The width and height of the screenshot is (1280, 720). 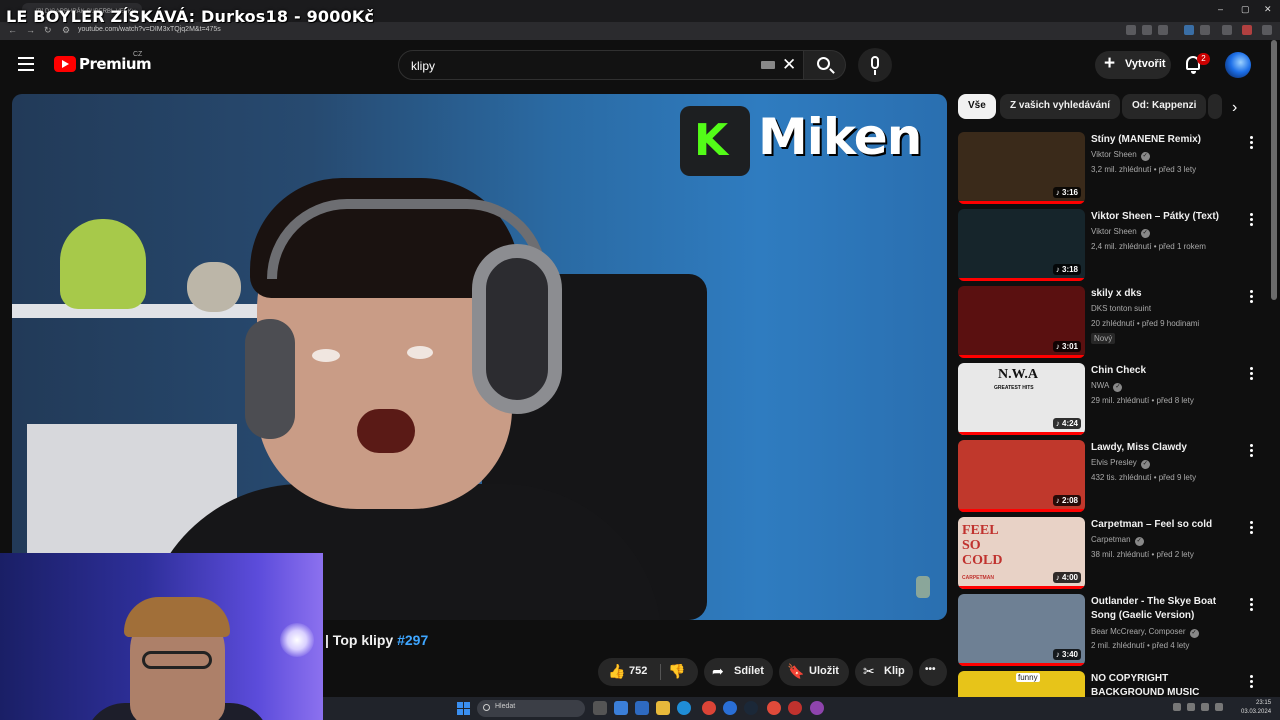 I want to click on channel-name-text: Elvis Presley, so click(x=1114, y=462).